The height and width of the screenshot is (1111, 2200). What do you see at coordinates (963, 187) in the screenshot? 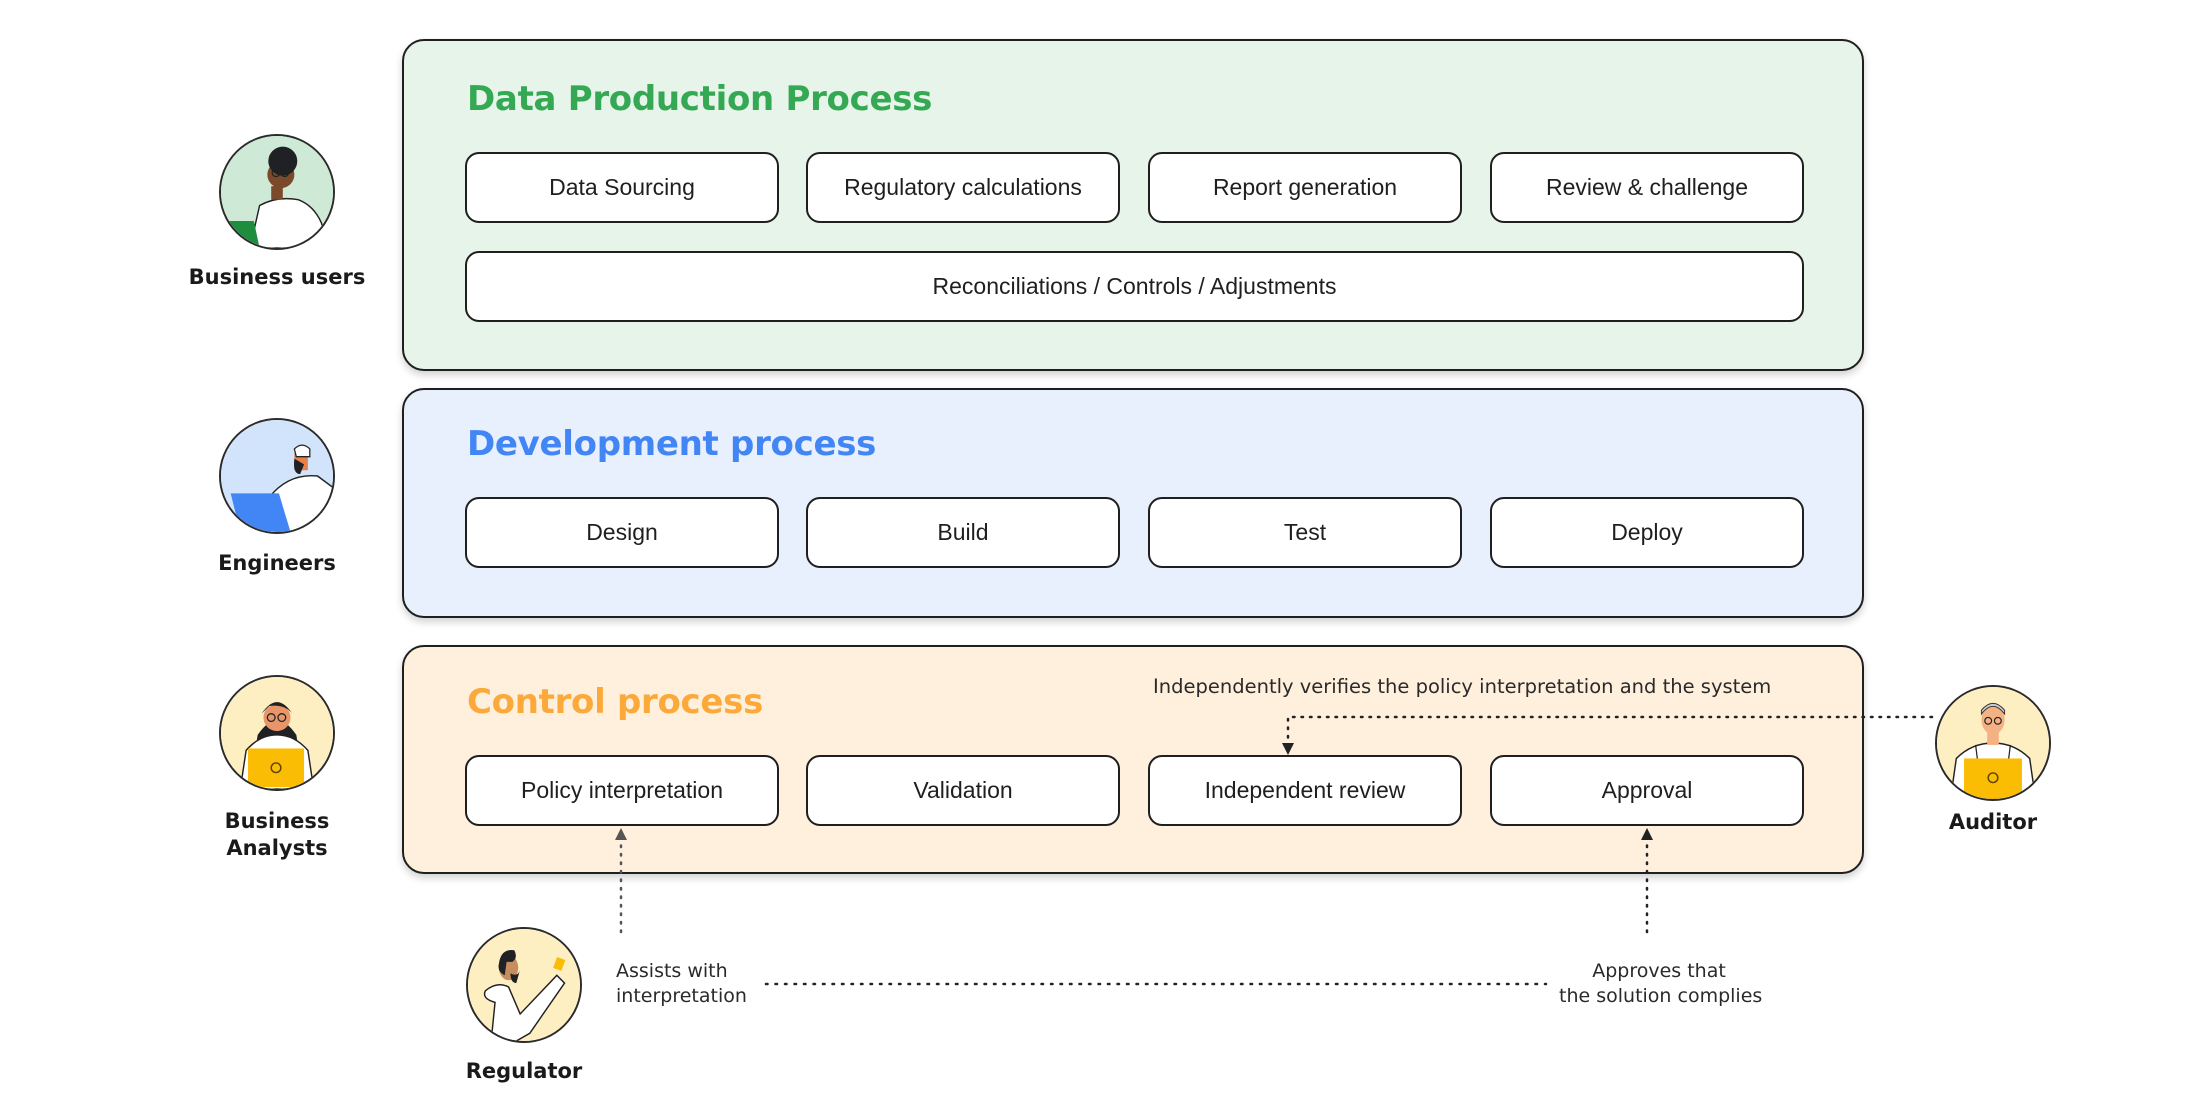
I see `step-regulatory-calculations: Regulatory calculations` at bounding box center [963, 187].